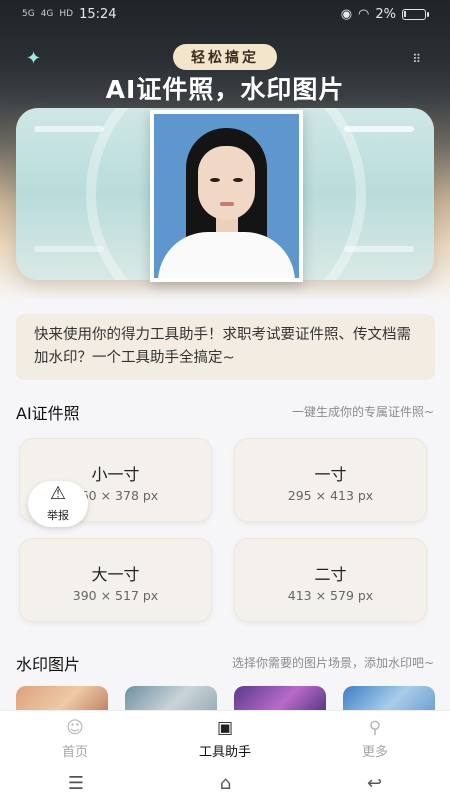 This screenshot has height=800, width=450. Describe the element at coordinates (74, 752) in the screenshot. I see `nav-label: 首页` at that location.